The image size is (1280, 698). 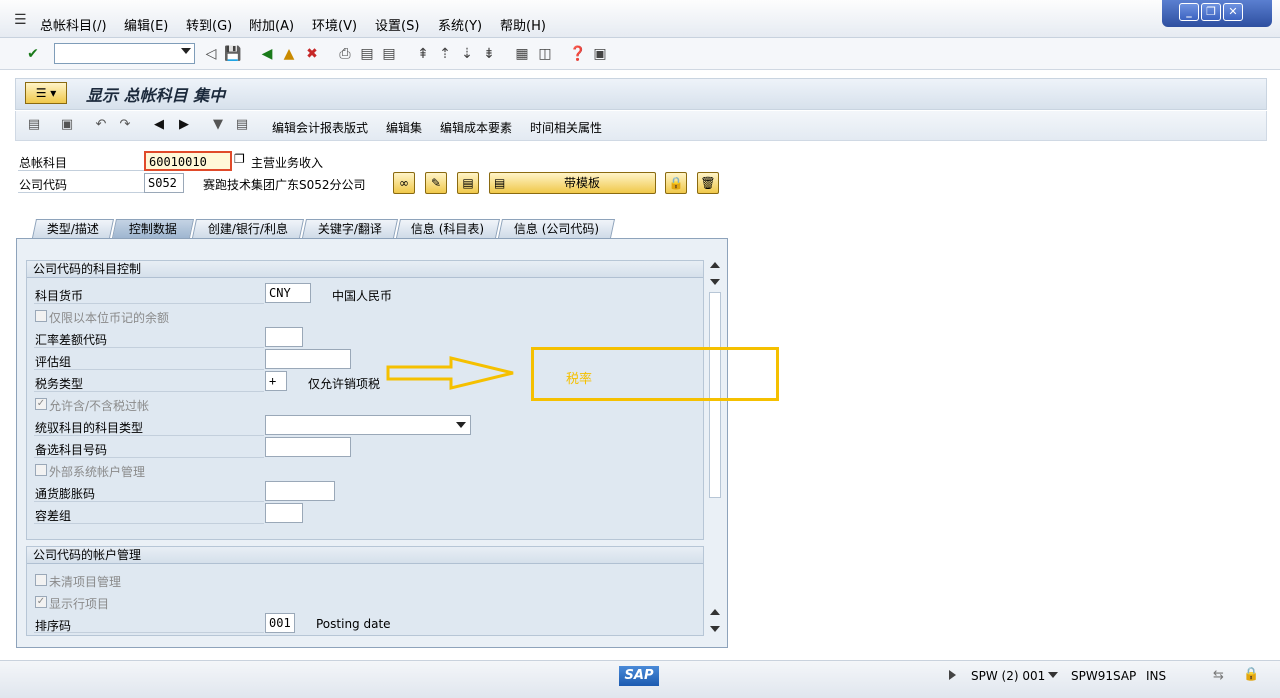 I want to click on menu-edit: 编辑(E), so click(x=146, y=24).